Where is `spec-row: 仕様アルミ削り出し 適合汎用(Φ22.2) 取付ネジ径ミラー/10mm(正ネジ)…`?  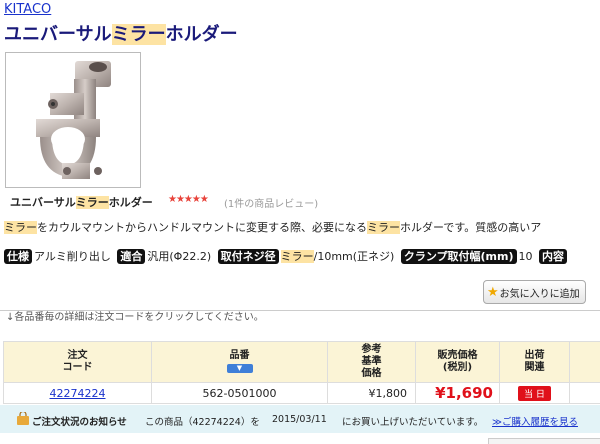 spec-row: 仕様アルミ削り出し 適合汎用(Φ22.2) 取付ネジ径ミラー/10mm(正ネジ)… is located at coordinates (286, 256).